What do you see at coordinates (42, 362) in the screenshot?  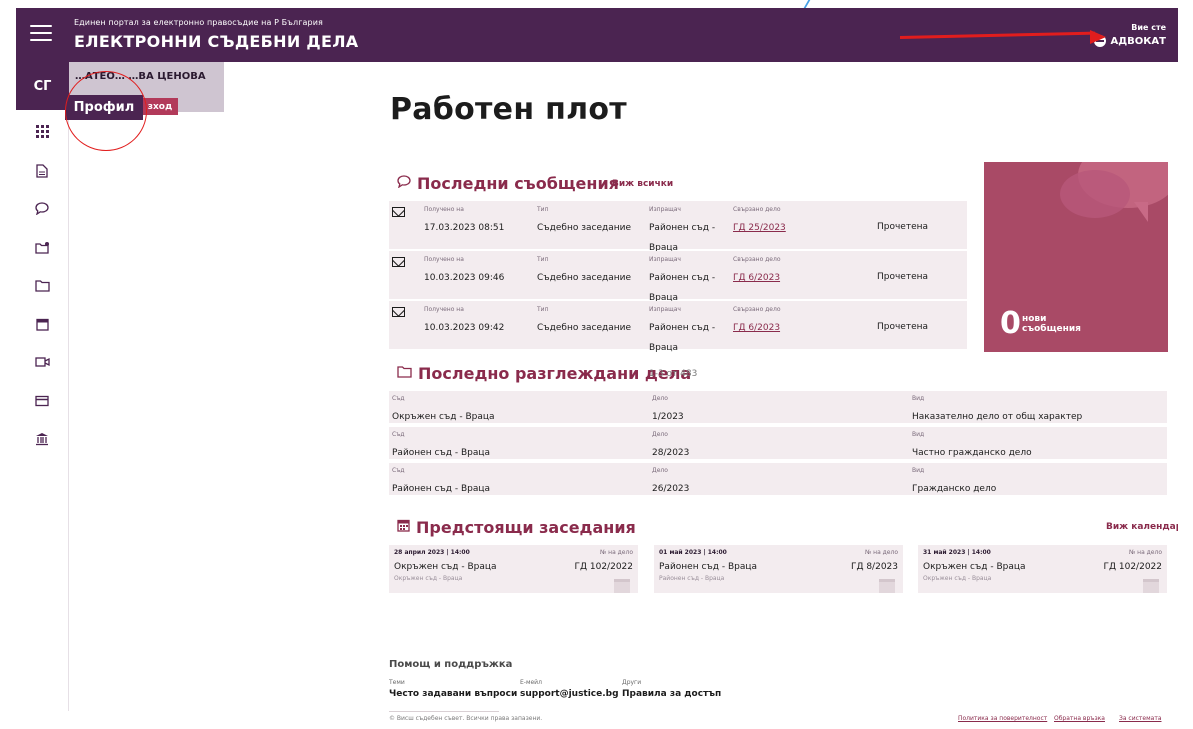 I see `video-icon` at bounding box center [42, 362].